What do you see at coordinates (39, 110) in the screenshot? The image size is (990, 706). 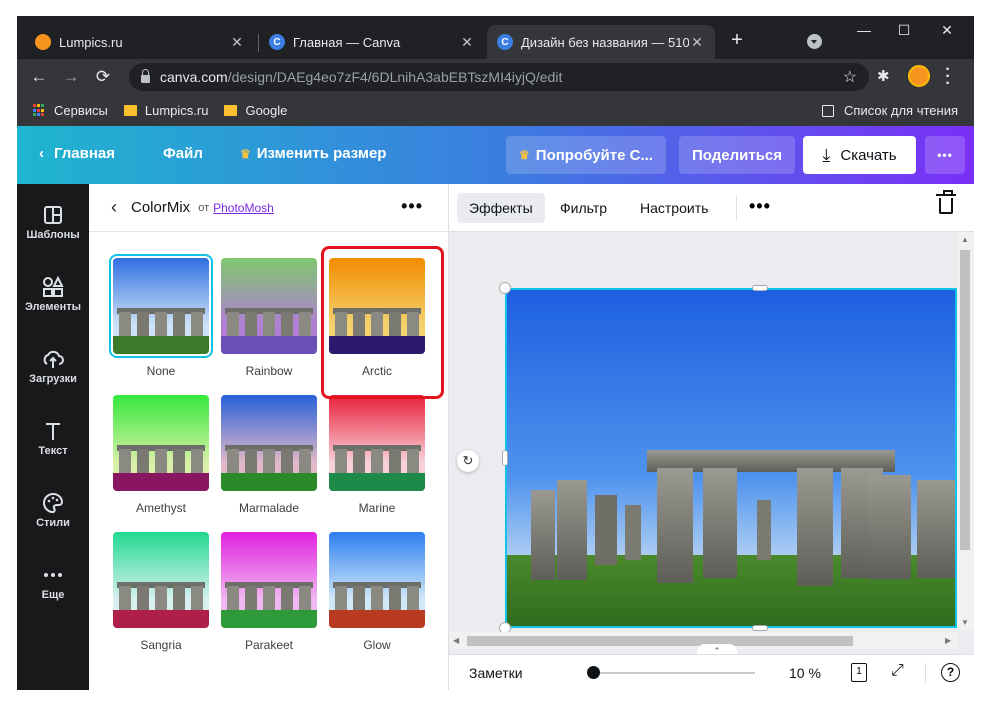 I see `apps-icon` at bounding box center [39, 110].